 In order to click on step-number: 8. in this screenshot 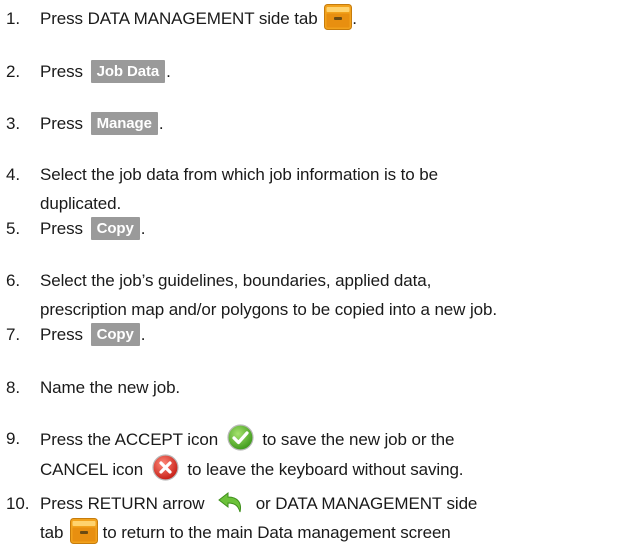, I will do `click(13, 387)`.